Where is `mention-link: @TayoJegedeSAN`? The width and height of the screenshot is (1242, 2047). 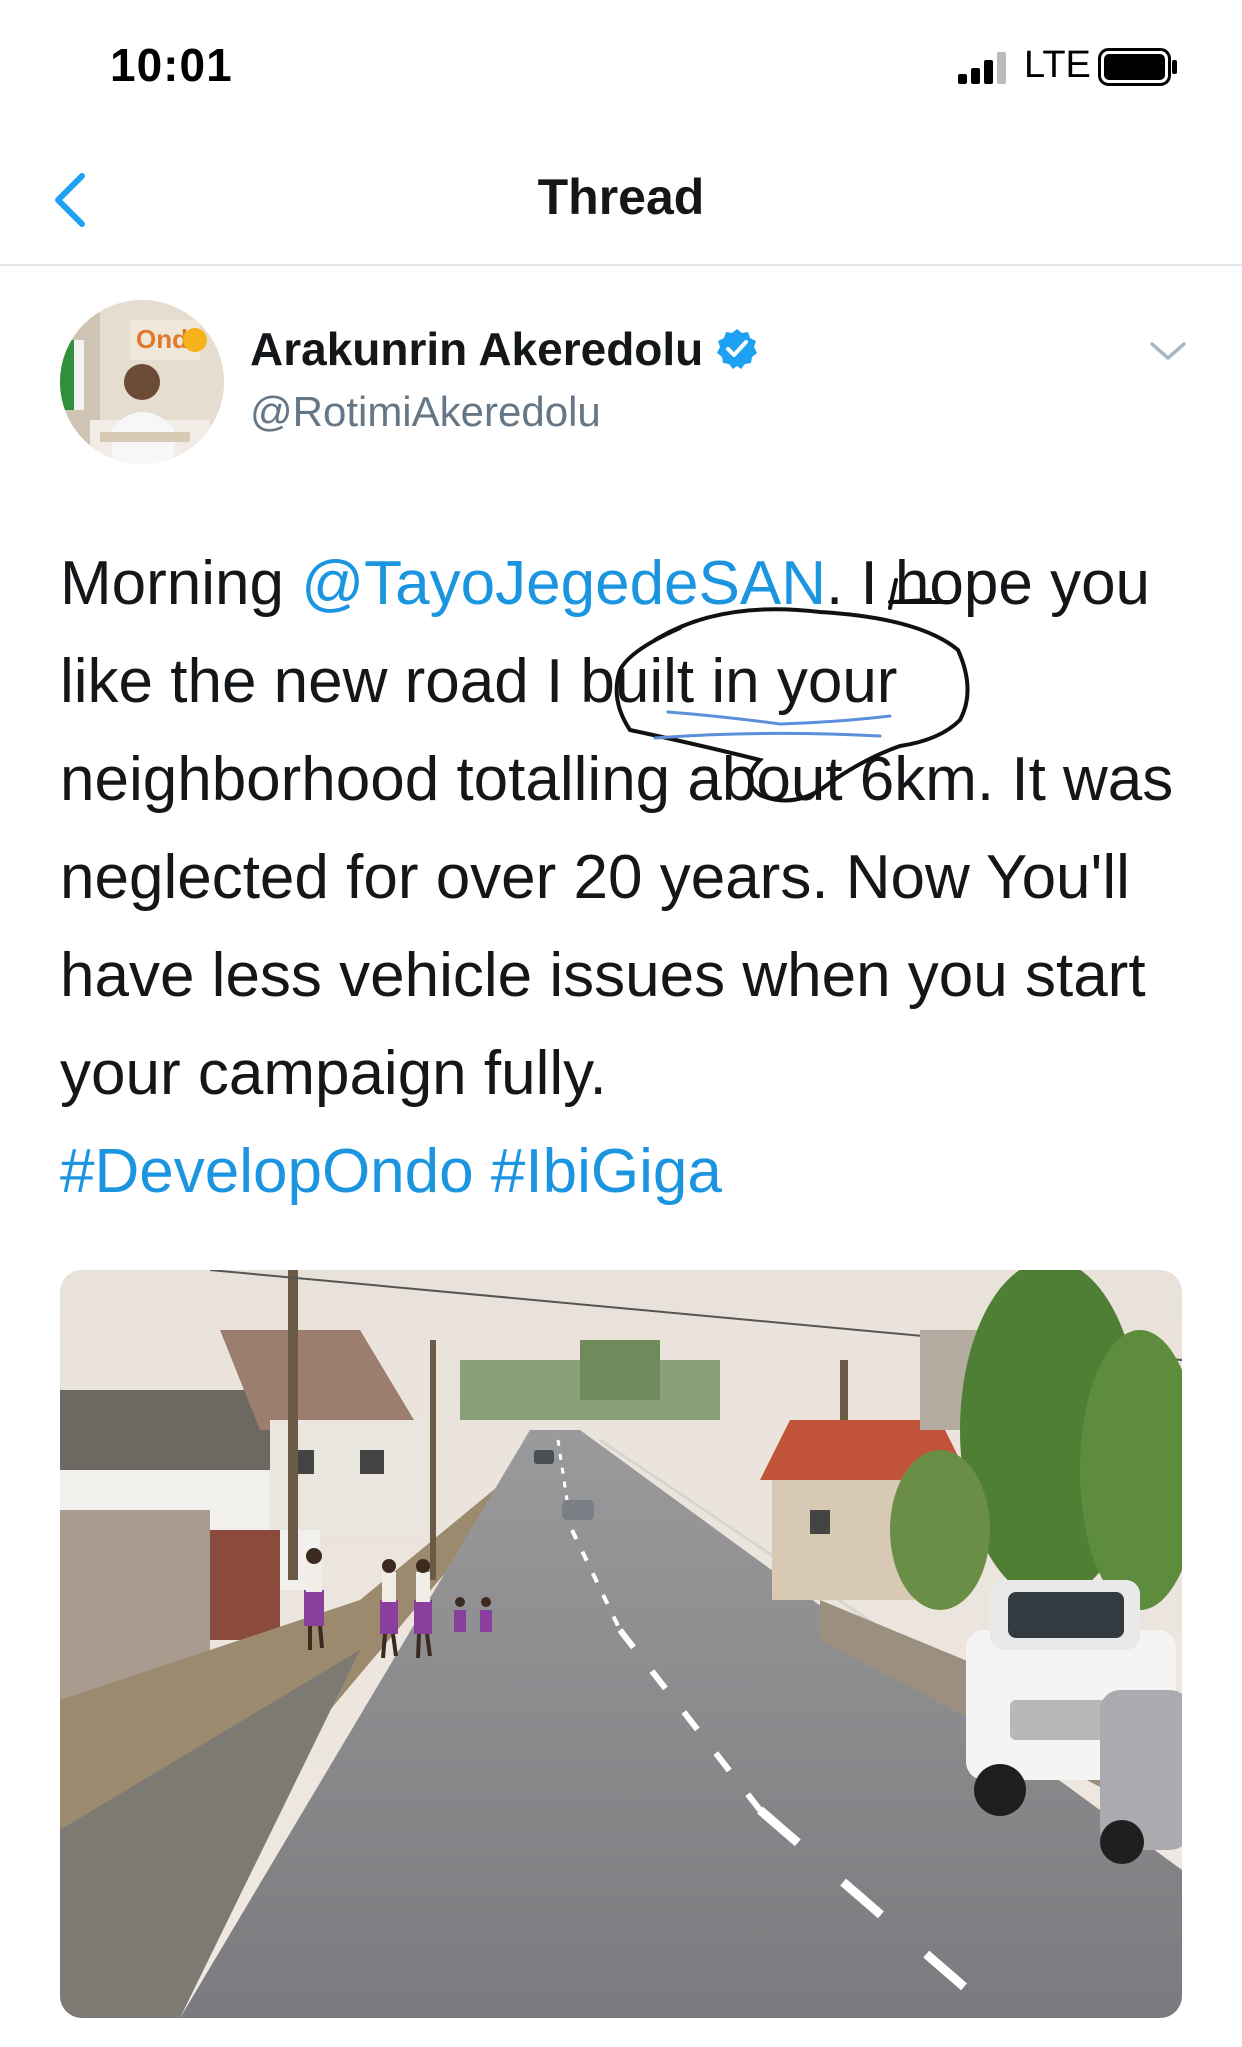 mention-link: @TayoJegedeSAN is located at coordinates (563, 583).